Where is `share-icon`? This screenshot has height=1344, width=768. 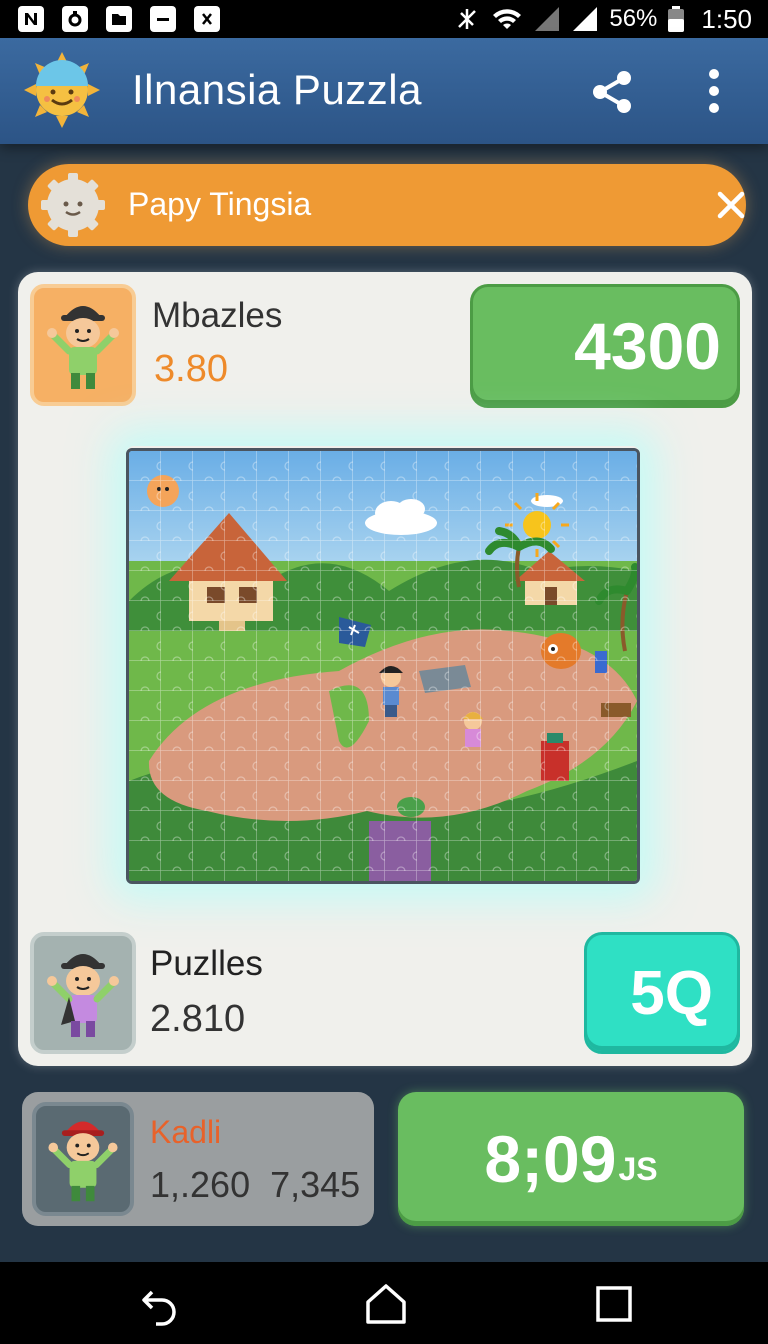
share-icon is located at coordinates (612, 92).